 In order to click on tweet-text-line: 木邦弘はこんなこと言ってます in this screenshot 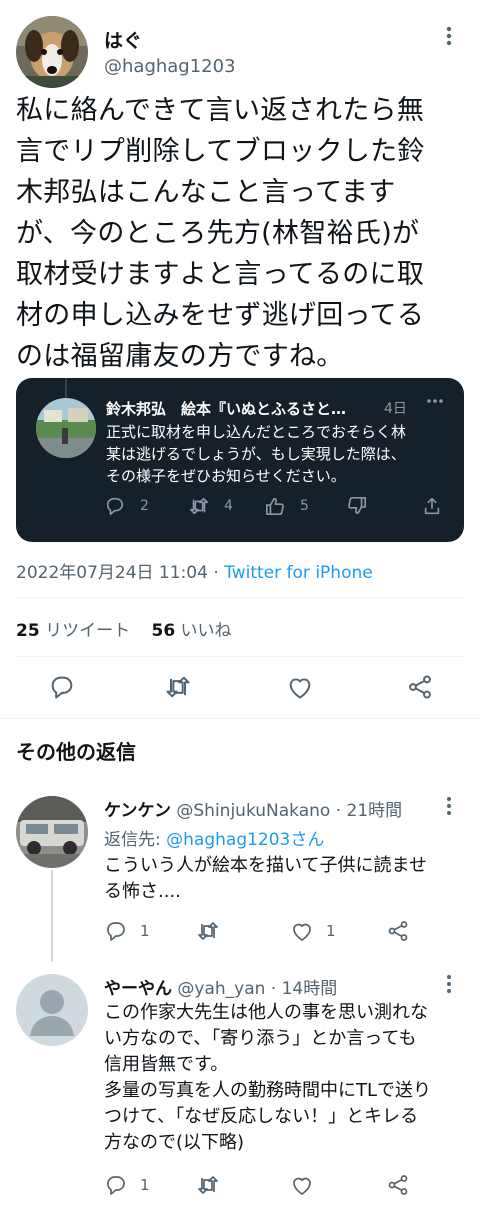, I will do `click(206, 192)`.